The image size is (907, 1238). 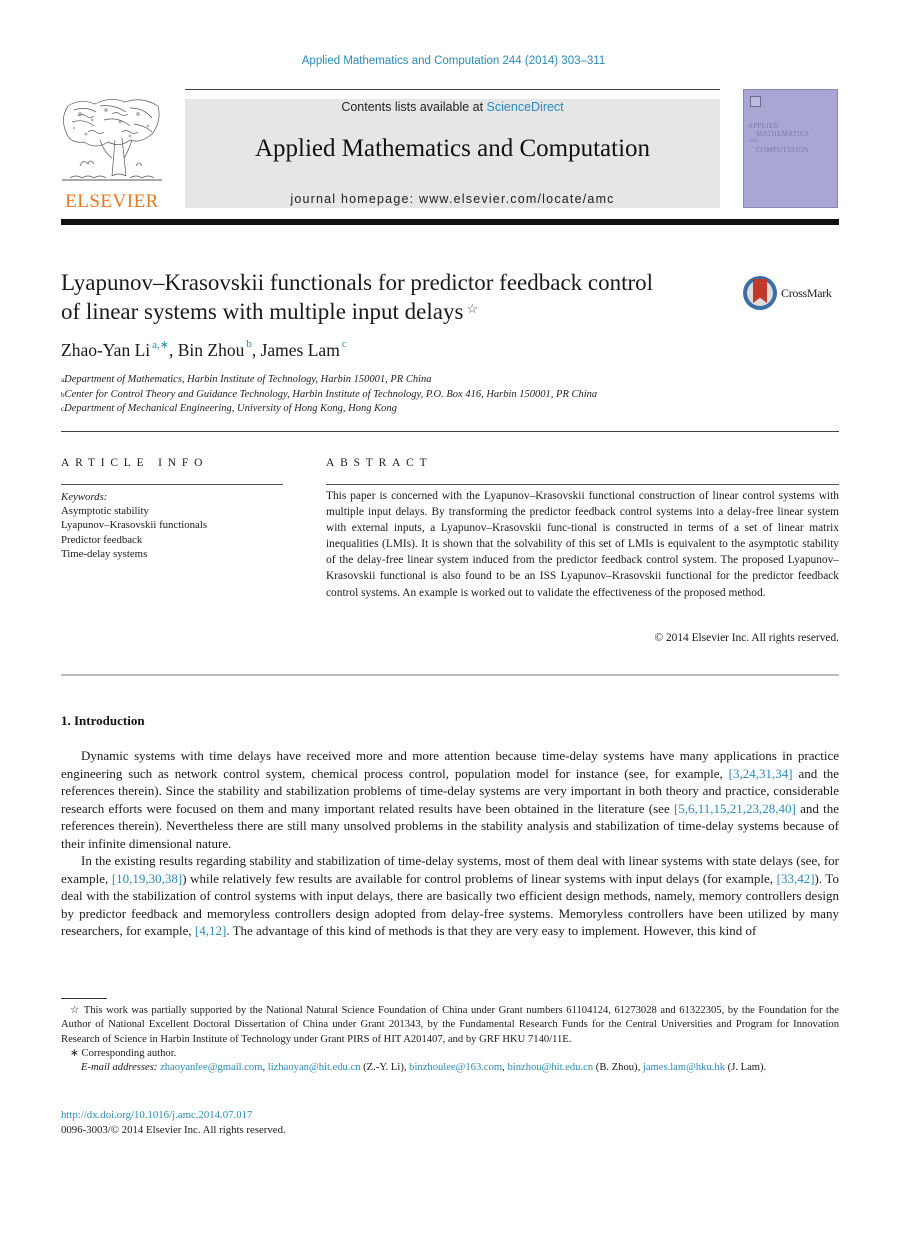 I want to click on footnote-star-icon: ☆, so click(x=75, y=1010).